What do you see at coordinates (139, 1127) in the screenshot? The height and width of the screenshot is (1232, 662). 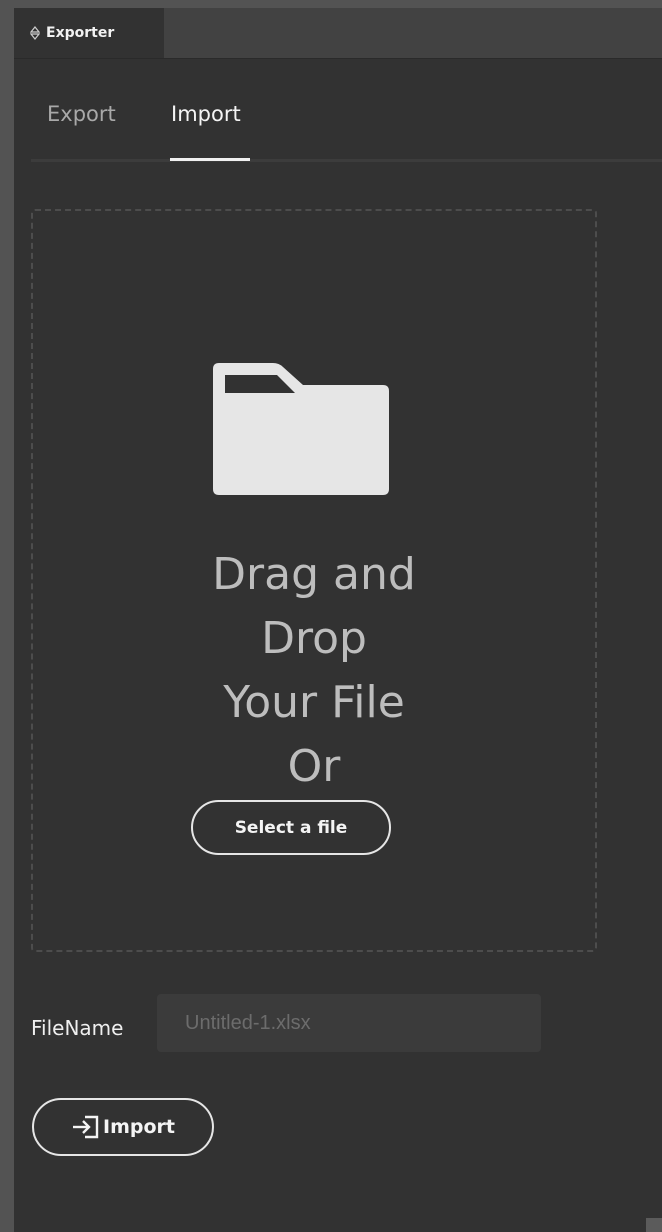 I see `import-button-label: Import` at bounding box center [139, 1127].